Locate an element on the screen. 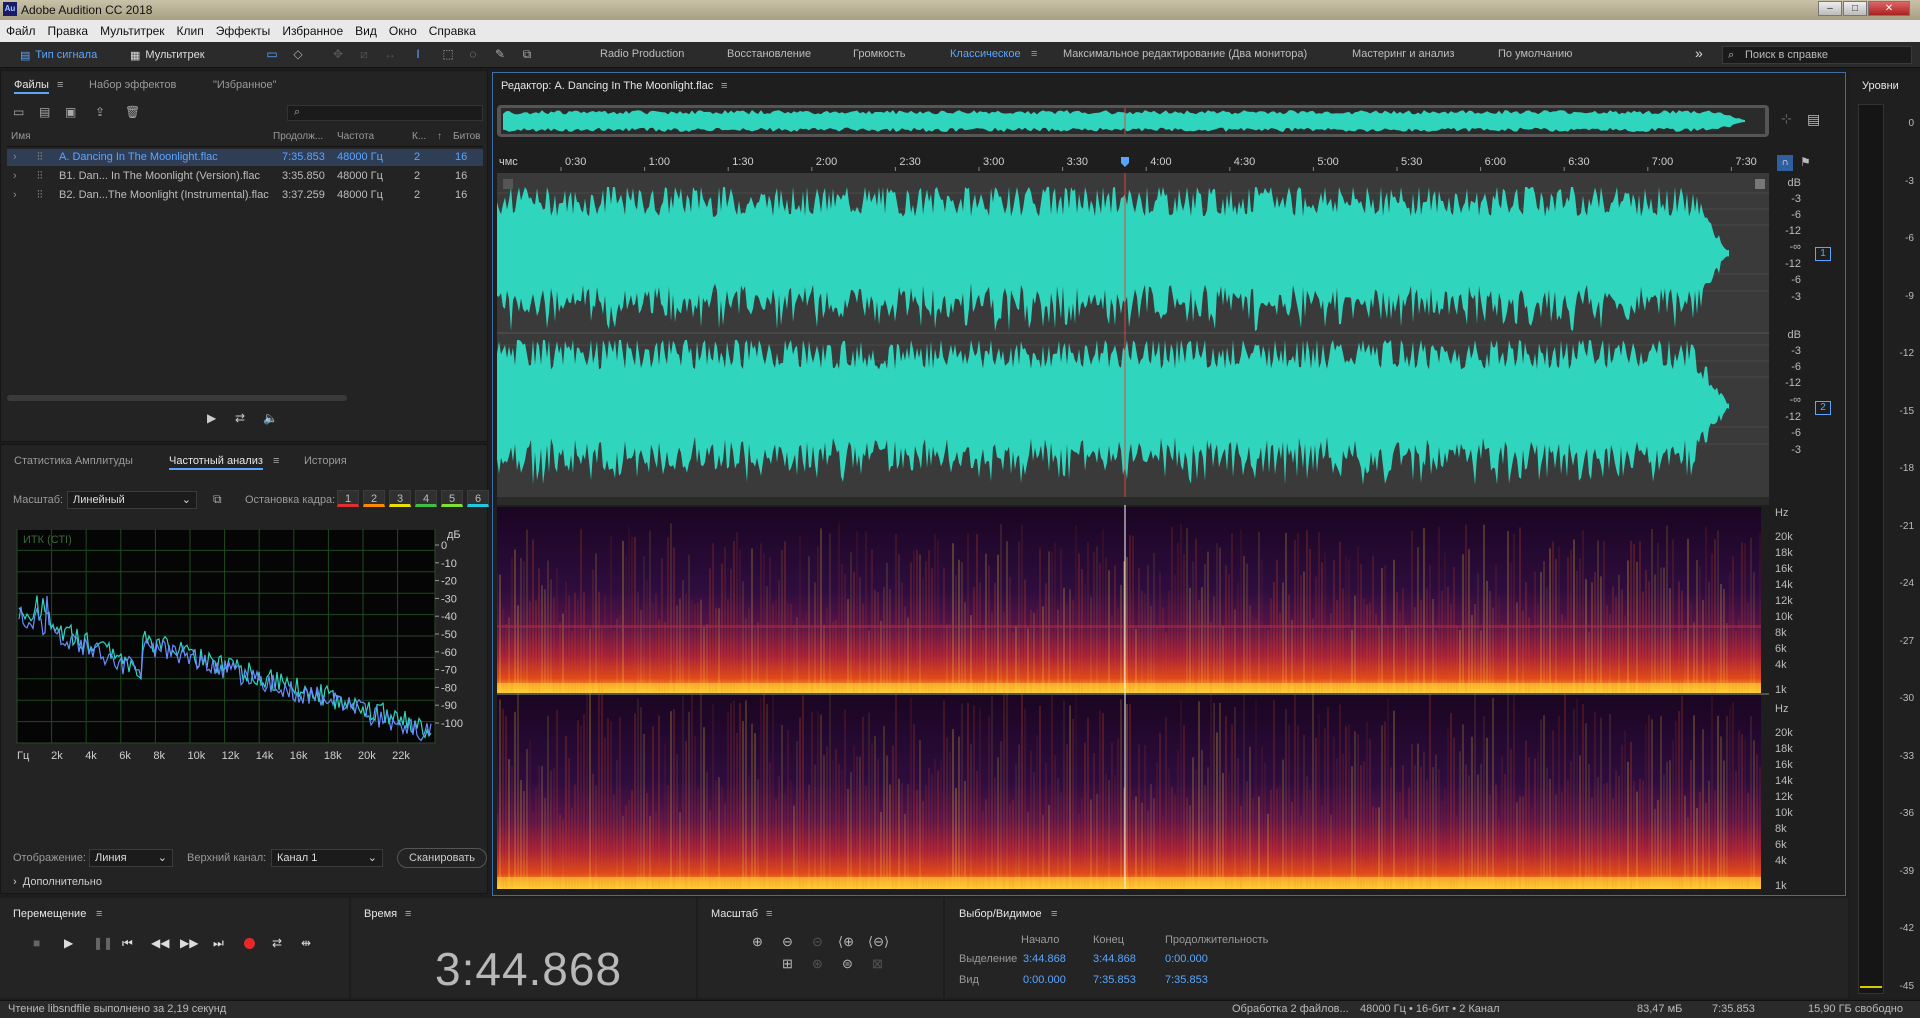  tab-effects-rack: Набор эффектов is located at coordinates (132, 85).